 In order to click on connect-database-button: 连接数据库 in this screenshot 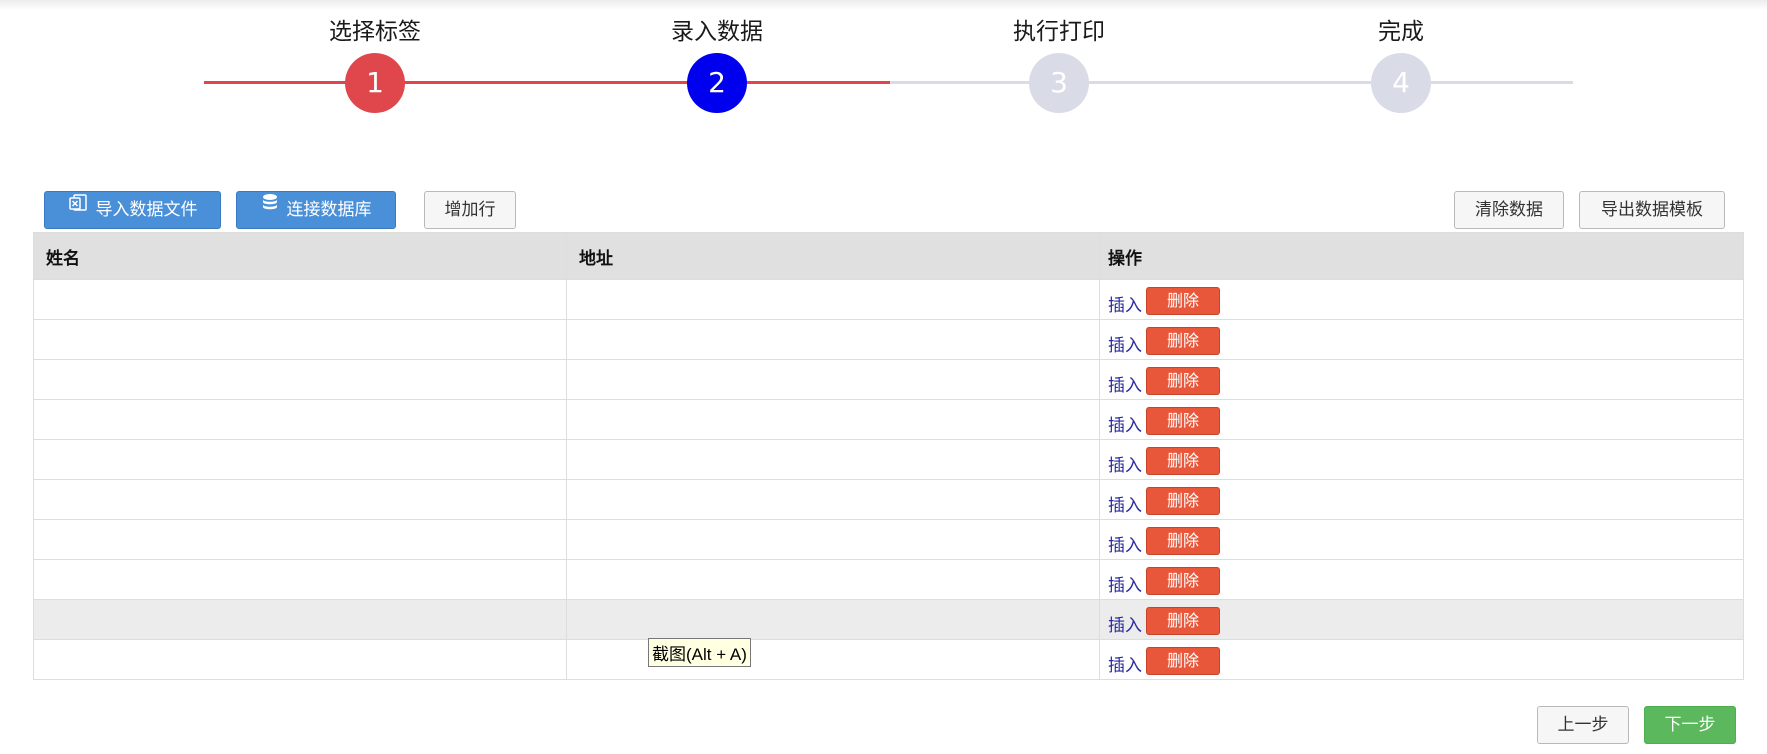, I will do `click(316, 210)`.